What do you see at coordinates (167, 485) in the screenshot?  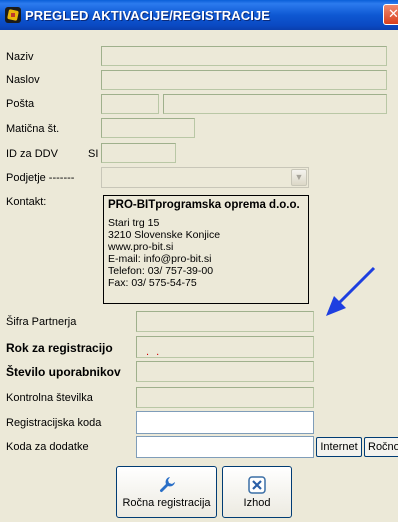 I see `wrench-icon` at bounding box center [167, 485].